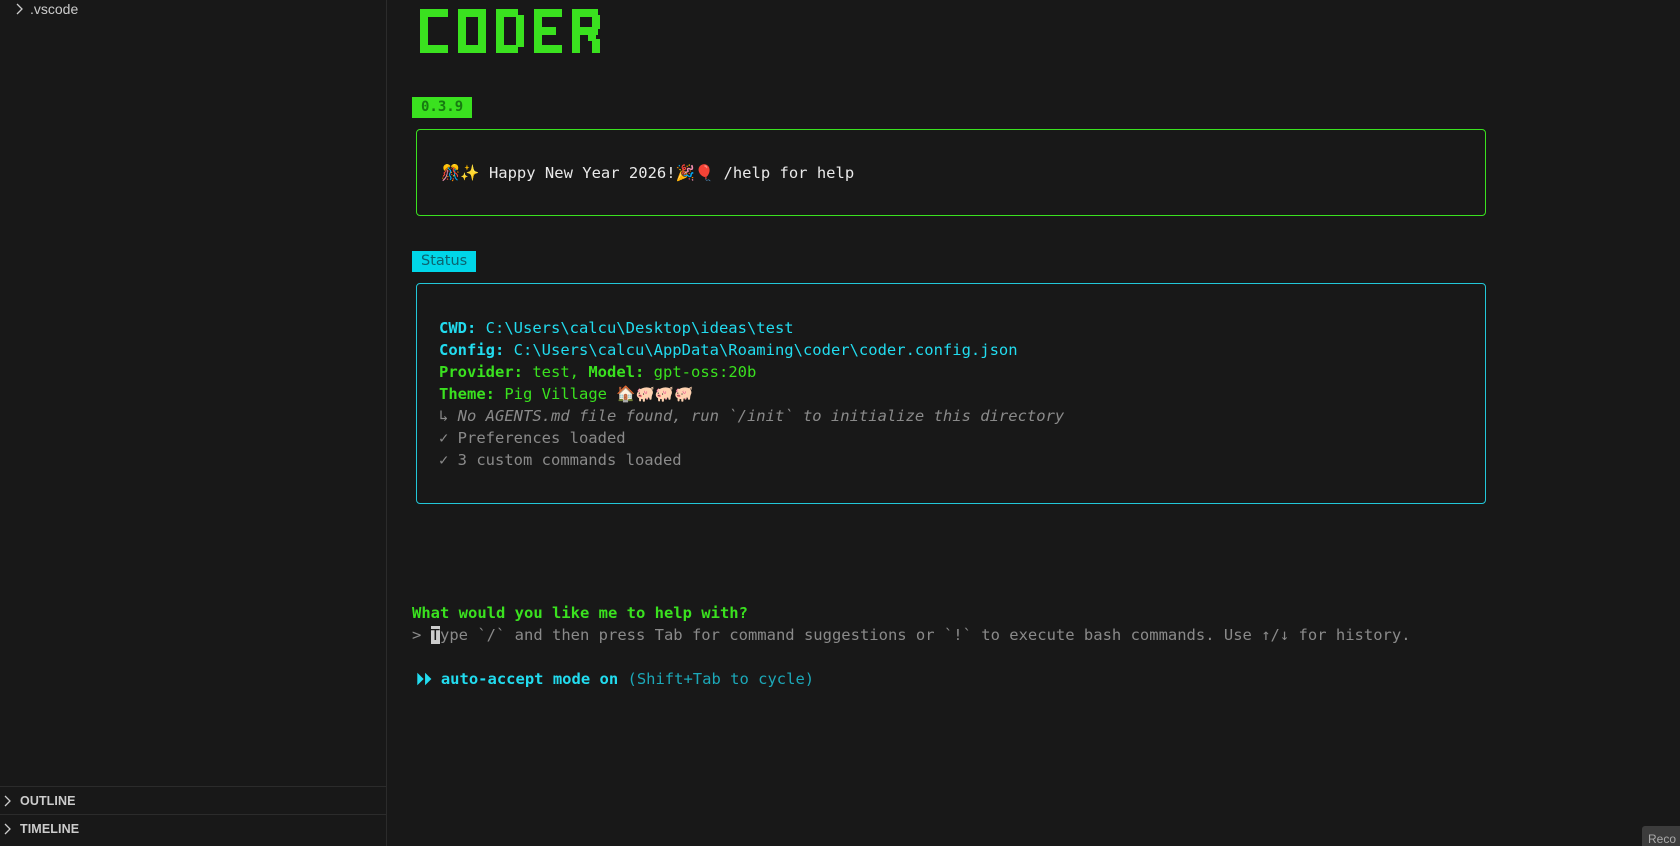 This screenshot has height=846, width=1680. I want to click on commands-loaded: ✓ 3 custom commands loaded, so click(560, 460).